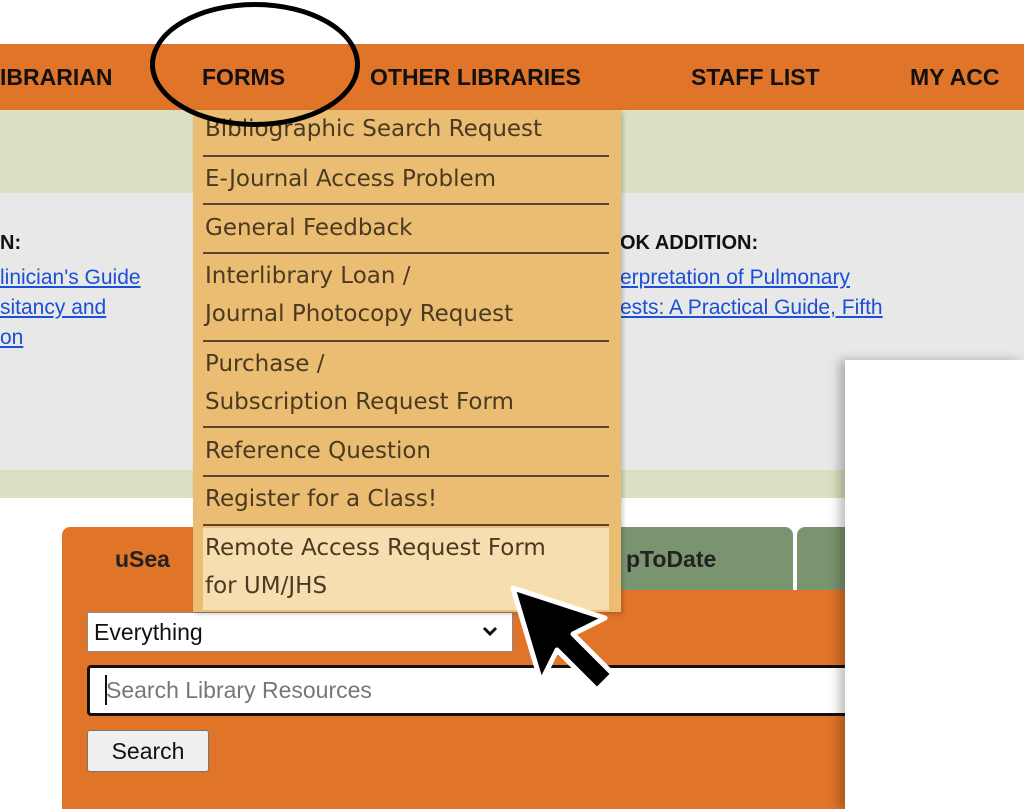 This screenshot has width=1024, height=809. Describe the element at coordinates (142, 559) in the screenshot. I see `tab-usearch-label: uSea` at that location.